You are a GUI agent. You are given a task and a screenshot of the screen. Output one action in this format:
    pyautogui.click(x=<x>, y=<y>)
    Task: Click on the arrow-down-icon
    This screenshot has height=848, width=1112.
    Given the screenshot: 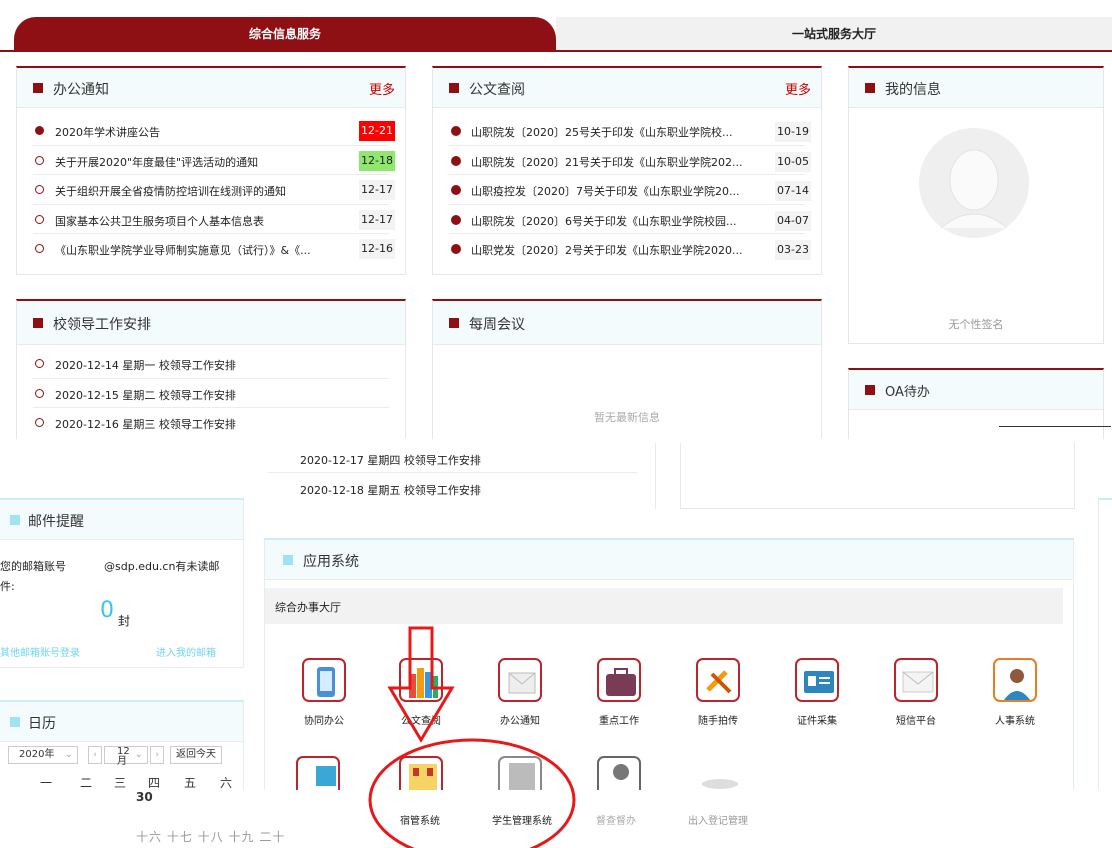 What is the action you would take?
    pyautogui.click(x=421, y=684)
    